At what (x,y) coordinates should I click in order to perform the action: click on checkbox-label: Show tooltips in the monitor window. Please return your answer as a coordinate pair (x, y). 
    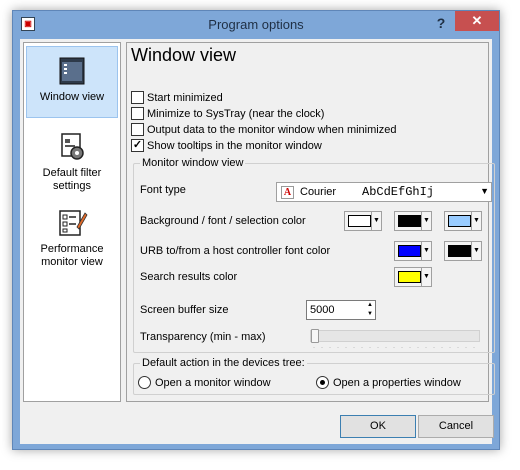
    Looking at the image, I should click on (234, 145).